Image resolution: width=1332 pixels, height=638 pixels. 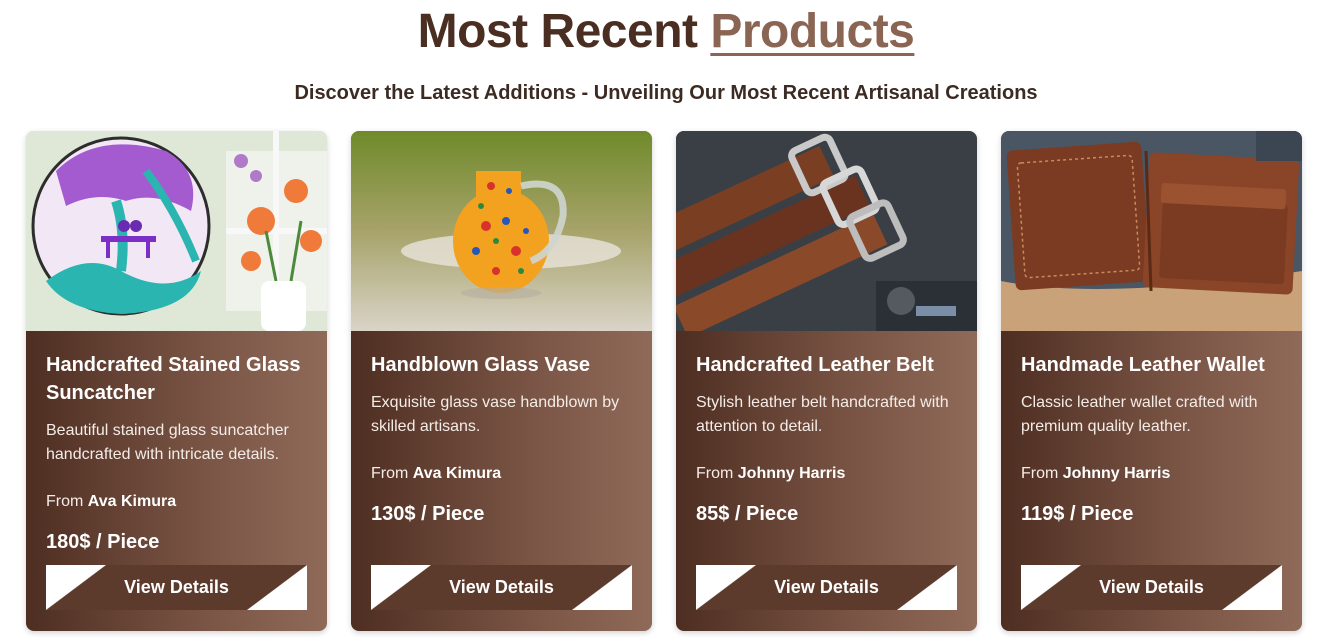 What do you see at coordinates (501, 231) in the screenshot?
I see `glass-vase-image` at bounding box center [501, 231].